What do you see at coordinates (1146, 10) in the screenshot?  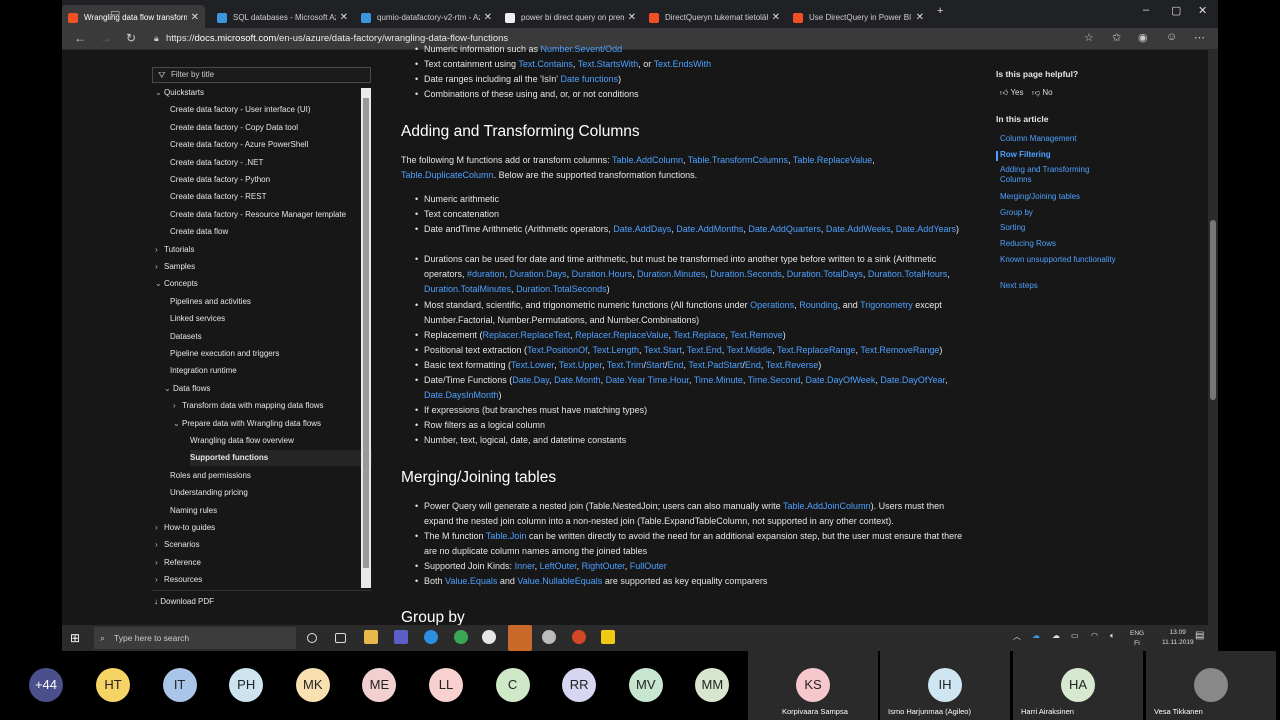 I see `minimize-icon: –` at bounding box center [1146, 10].